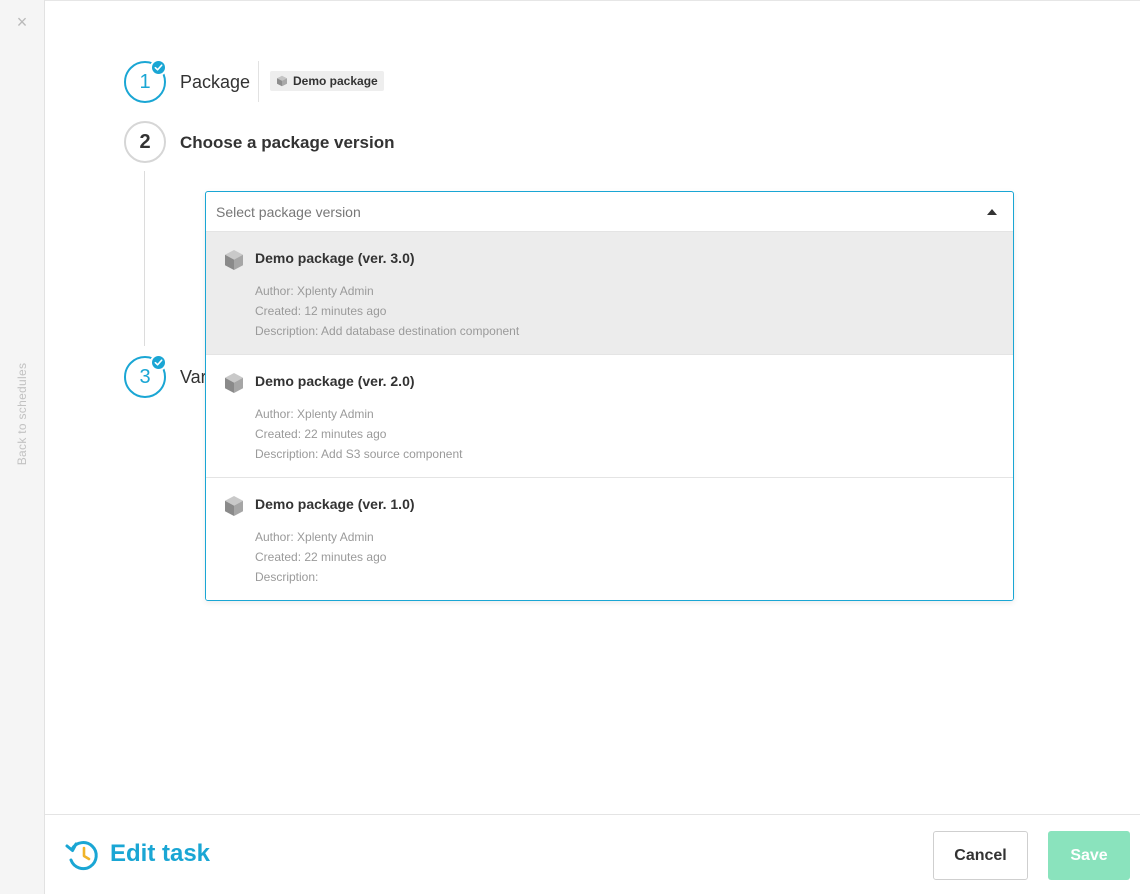 Image resolution: width=1140 pixels, height=894 pixels. I want to click on step-1-label: Package, so click(215, 82).